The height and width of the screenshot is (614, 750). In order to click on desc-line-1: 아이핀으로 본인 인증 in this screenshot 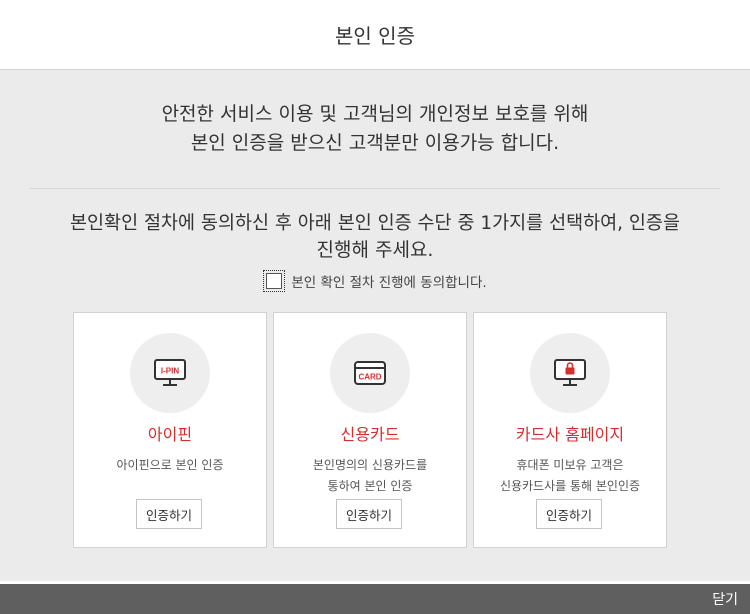, I will do `click(170, 465)`.